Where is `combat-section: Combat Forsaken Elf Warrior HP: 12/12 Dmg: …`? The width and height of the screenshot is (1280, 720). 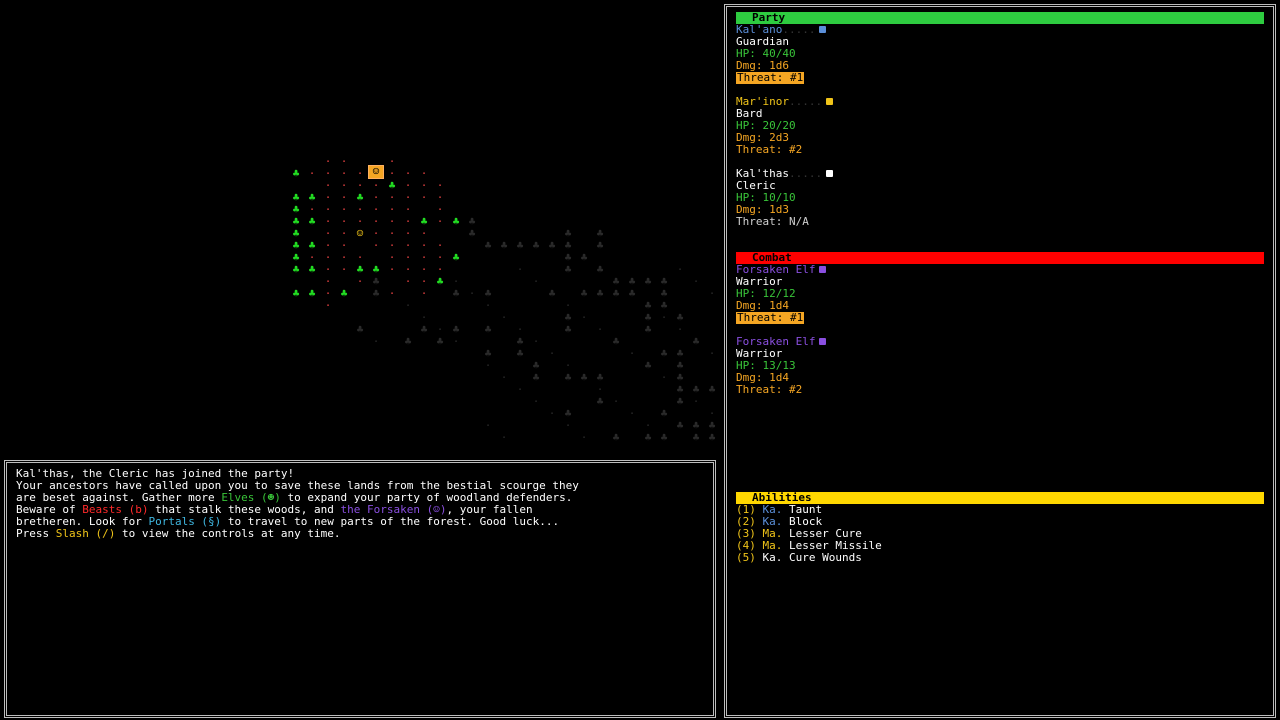 combat-section: Combat Forsaken Elf Warrior HP: 12/12 Dmg: … is located at coordinates (1000, 330).